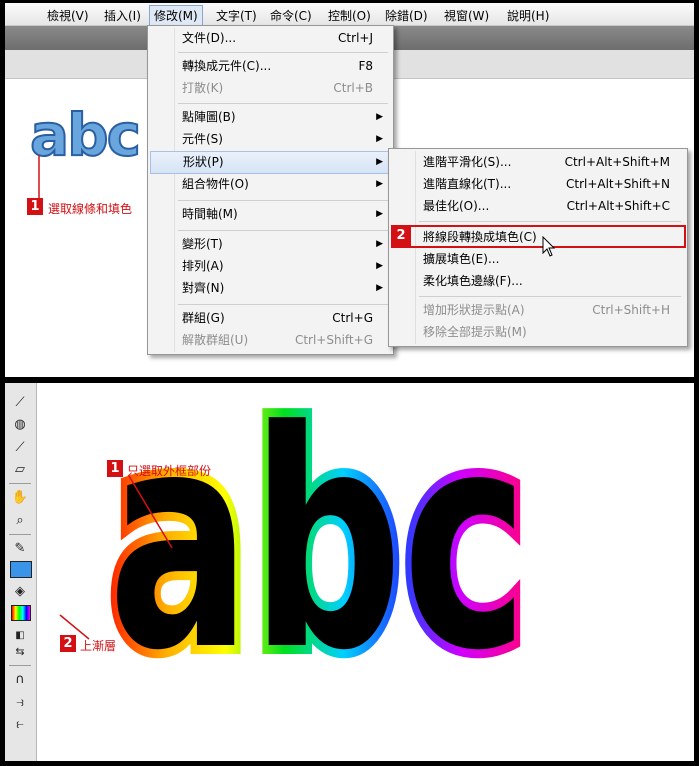 This screenshot has width=699, height=766. What do you see at coordinates (20, 651) in the screenshot?
I see `swap-colors-icon: ⇆` at bounding box center [20, 651].